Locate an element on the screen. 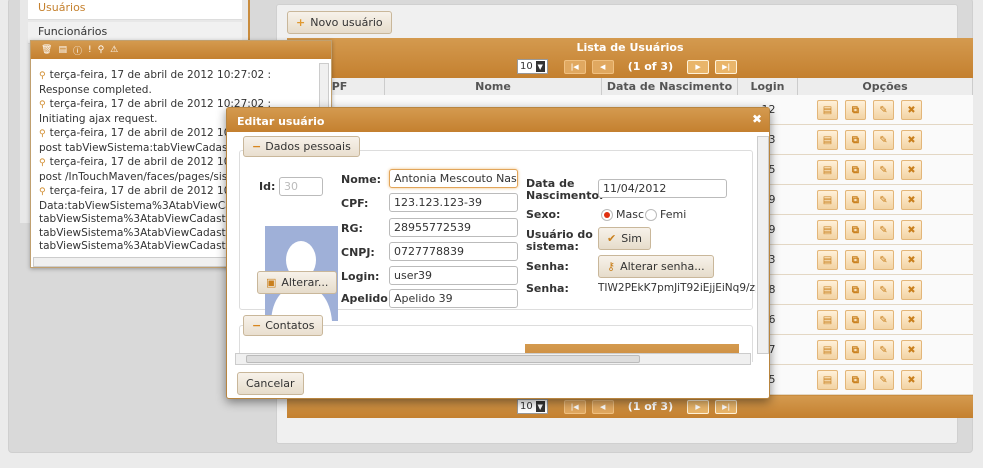 The width and height of the screenshot is (983, 468). table-footer-bar: 10 ▼ |◀ ◀ (1 of 3) ▶ ▶| is located at coordinates (630, 407).